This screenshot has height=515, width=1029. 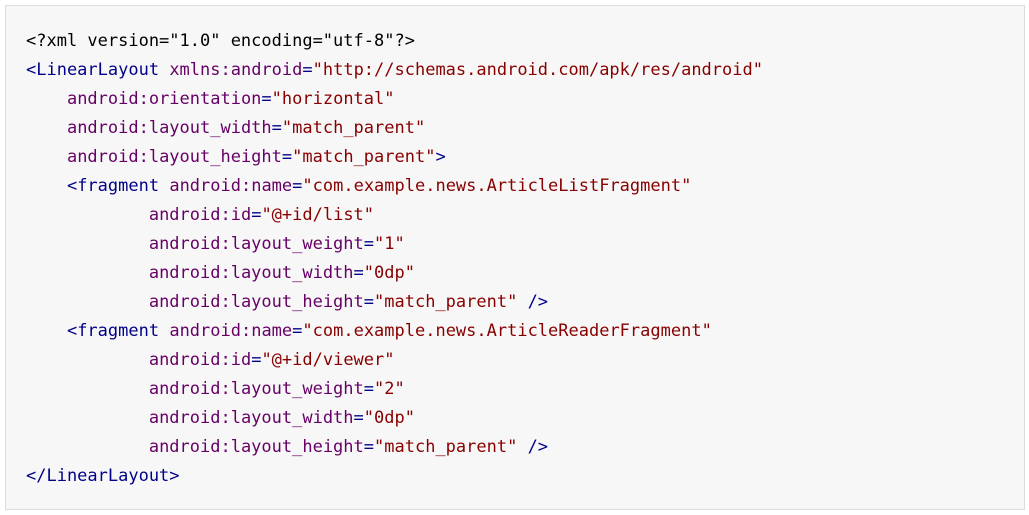 What do you see at coordinates (220, 41) in the screenshot?
I see `code-xml-declaration: <?xml version="1.0" encoding="utf-8"?>` at bounding box center [220, 41].